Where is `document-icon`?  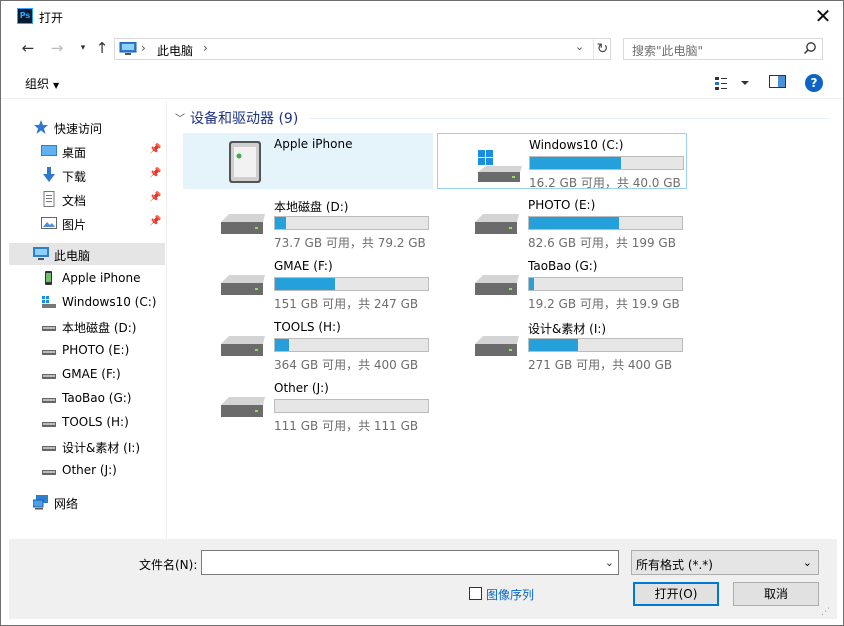
document-icon is located at coordinates (49, 199).